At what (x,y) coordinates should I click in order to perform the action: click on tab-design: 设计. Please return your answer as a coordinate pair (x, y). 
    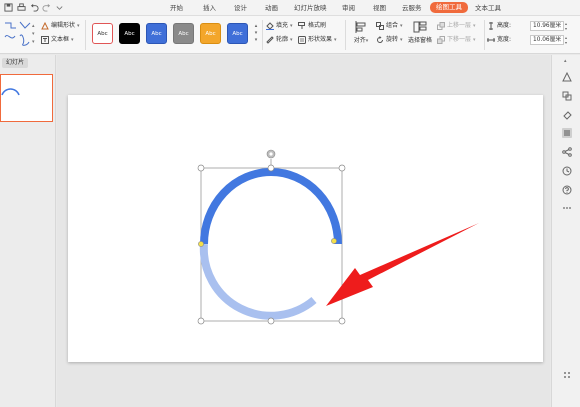
    Looking at the image, I should click on (240, 8).